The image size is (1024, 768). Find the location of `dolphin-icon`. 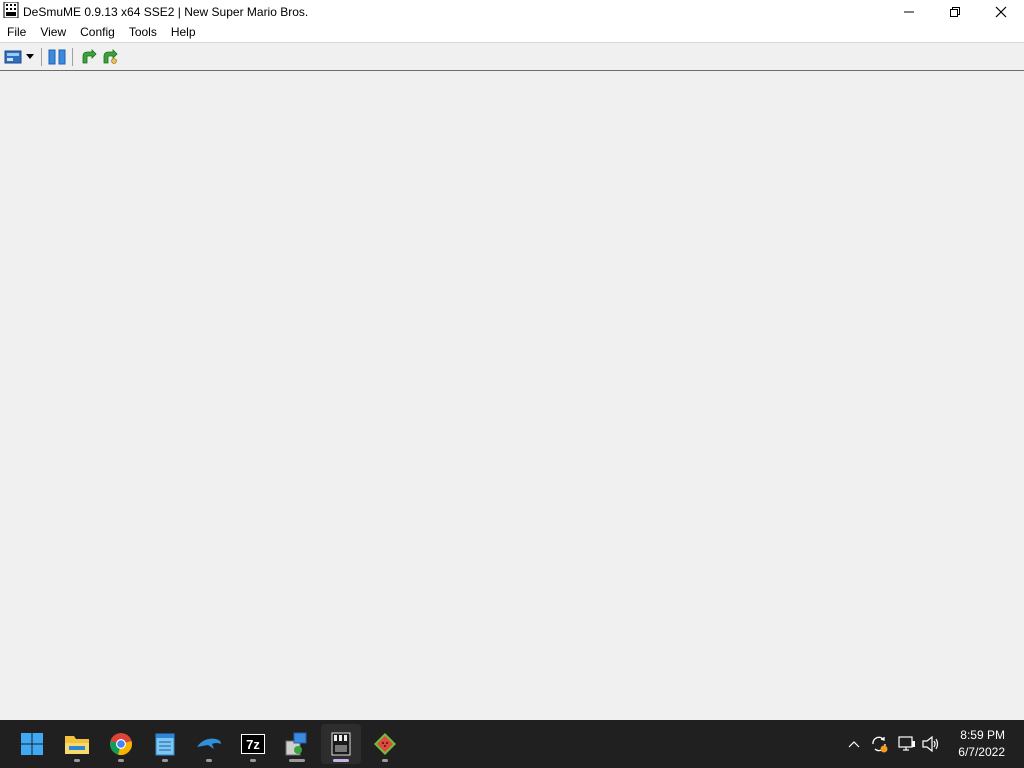

dolphin-icon is located at coordinates (209, 743).